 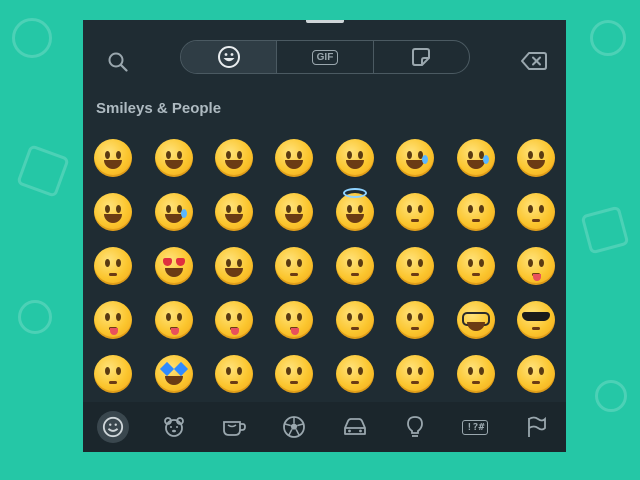 I want to click on emoji-tongue-out, so click(x=113, y=320).